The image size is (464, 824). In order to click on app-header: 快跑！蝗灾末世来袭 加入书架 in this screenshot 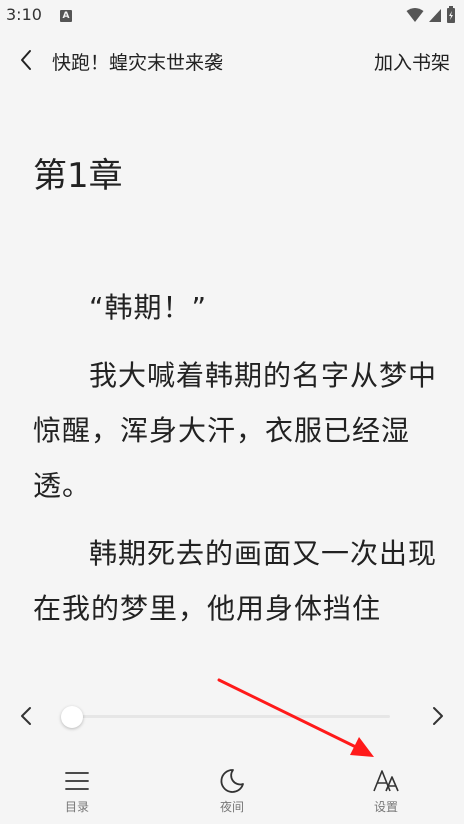, I will do `click(232, 60)`.